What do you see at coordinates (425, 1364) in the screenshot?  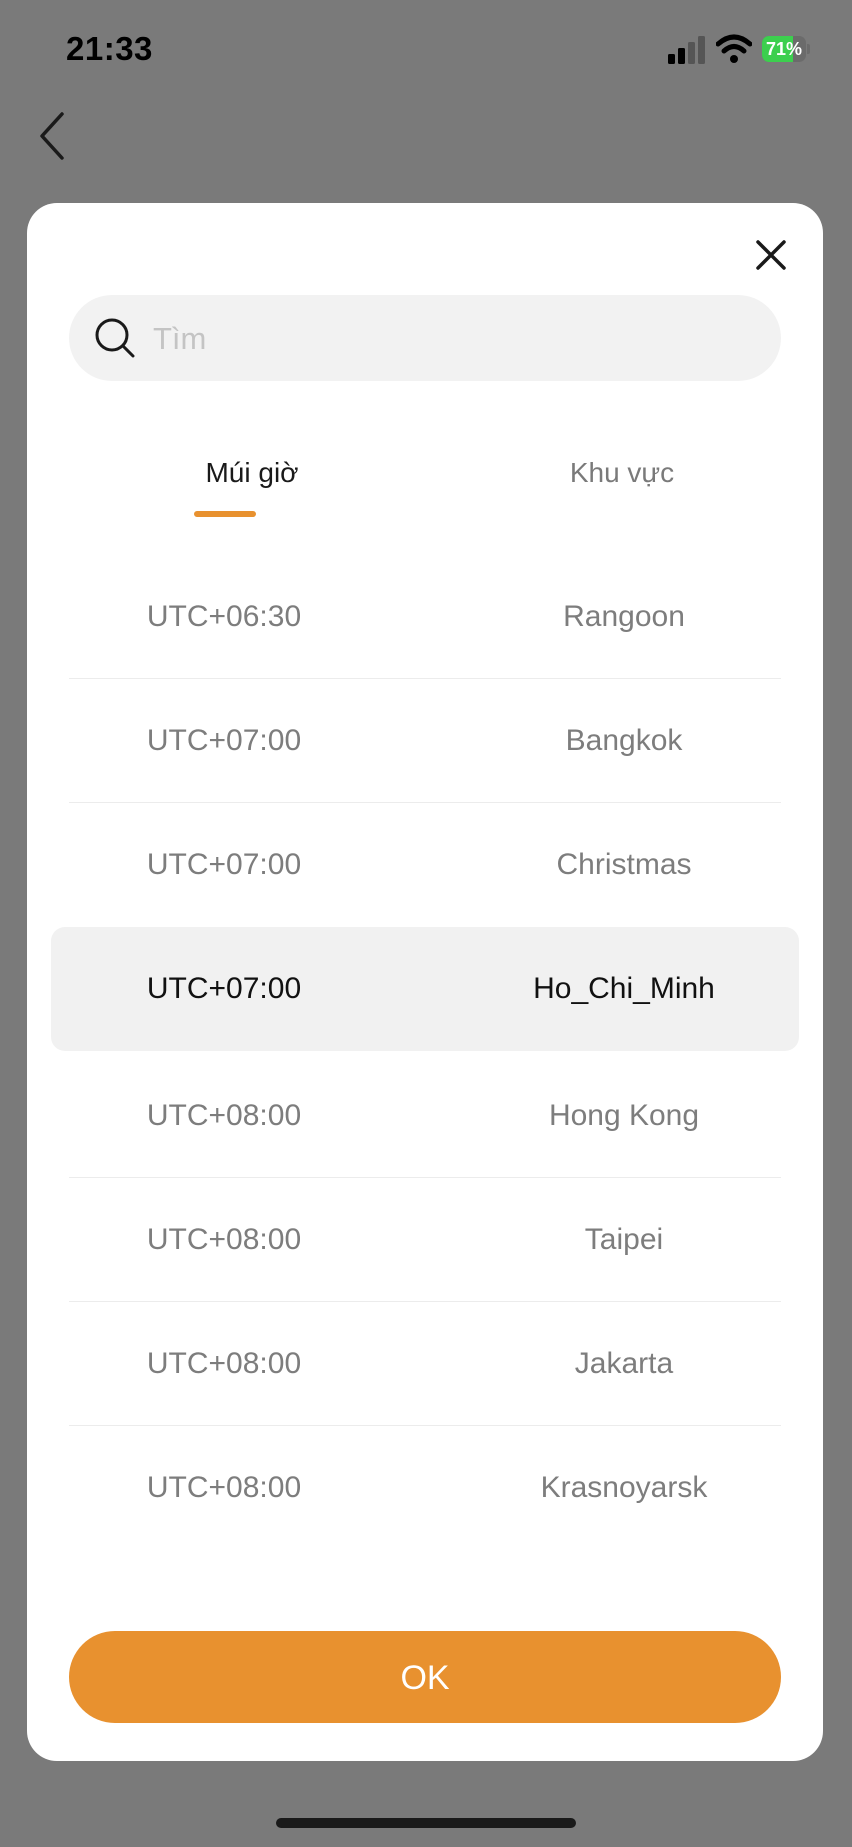 I see `timezone-row: UTC+08:00 Jakarta` at bounding box center [425, 1364].